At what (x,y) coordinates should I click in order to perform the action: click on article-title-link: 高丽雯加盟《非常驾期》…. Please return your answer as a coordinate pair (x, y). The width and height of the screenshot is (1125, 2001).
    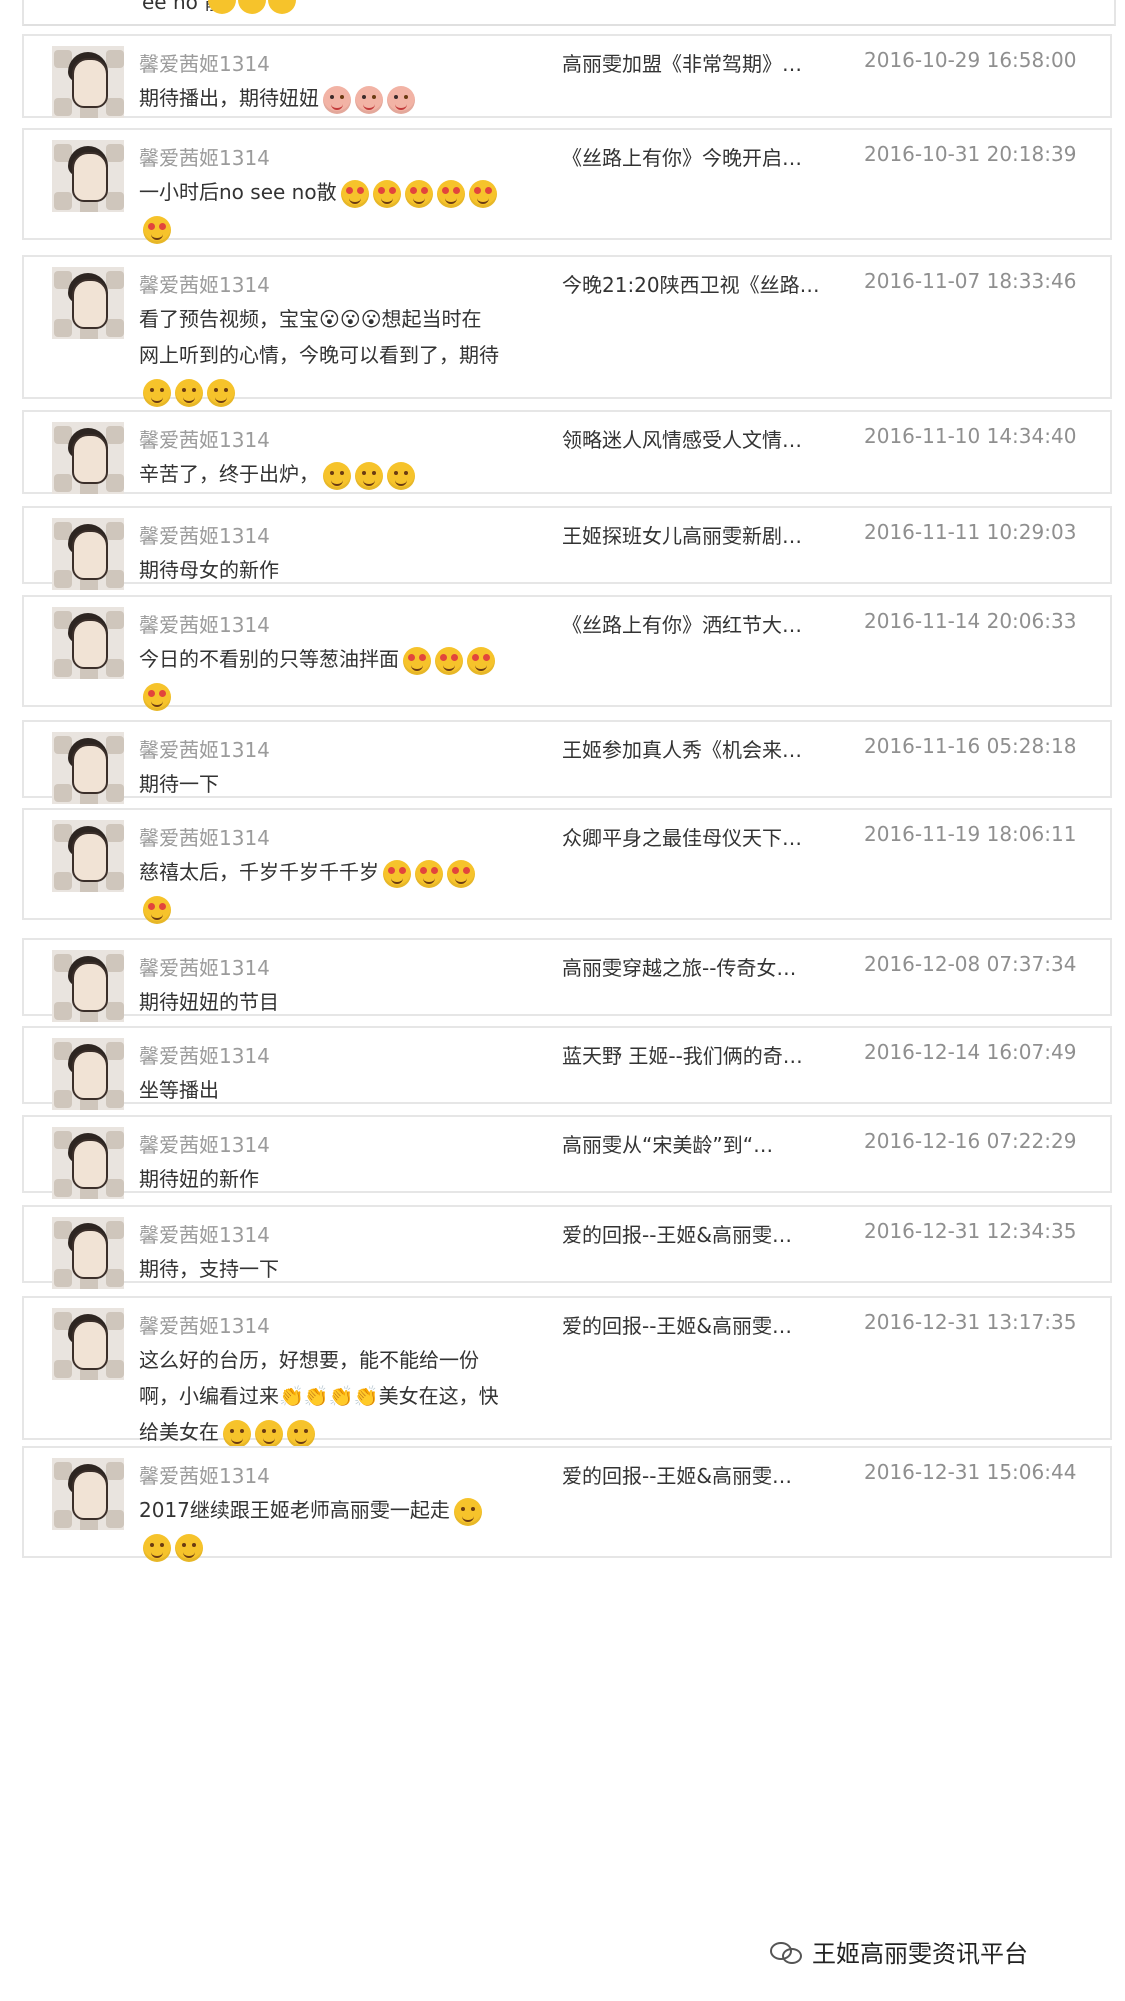
    Looking at the image, I should click on (682, 62).